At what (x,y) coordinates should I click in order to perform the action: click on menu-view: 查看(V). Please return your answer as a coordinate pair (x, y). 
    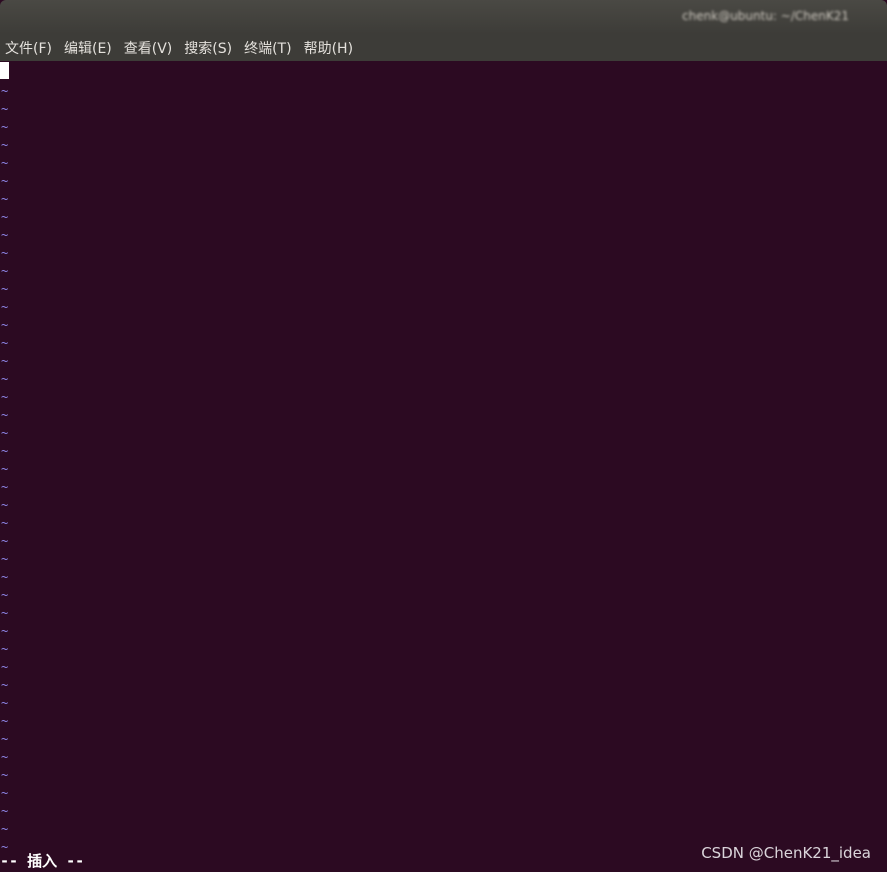
    Looking at the image, I should click on (148, 48).